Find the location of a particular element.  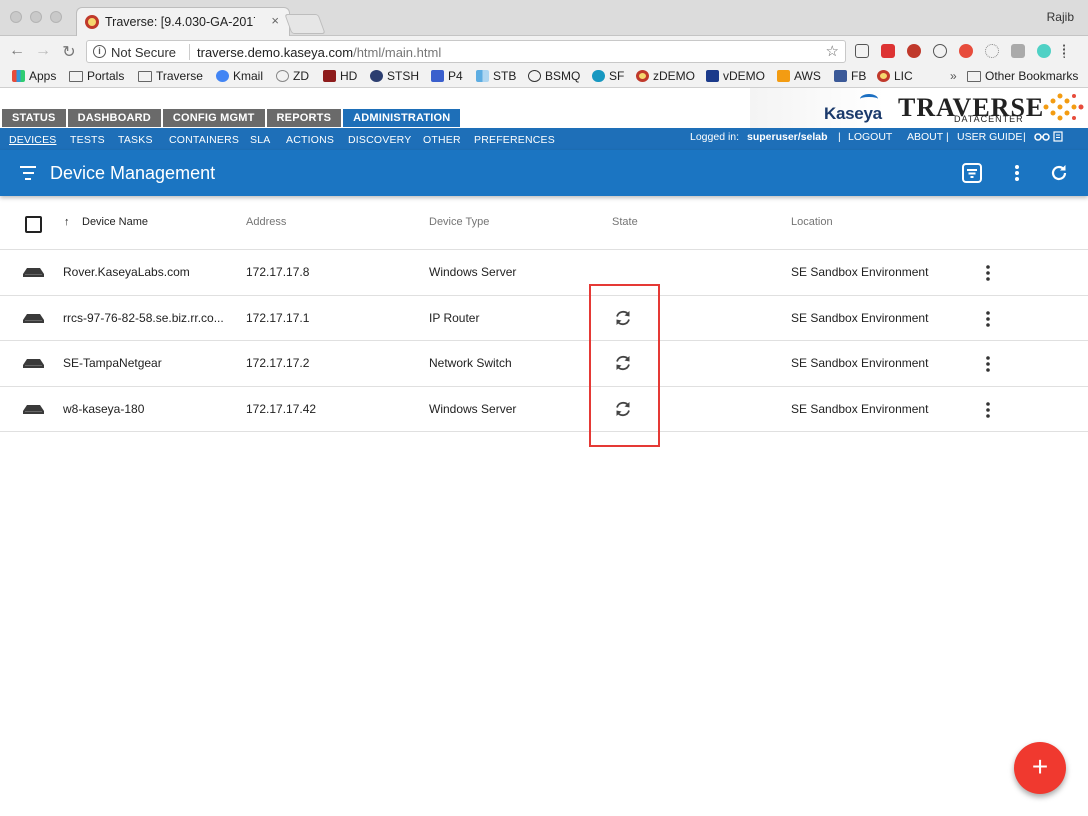

device-icon is located at coordinates (33, 409).